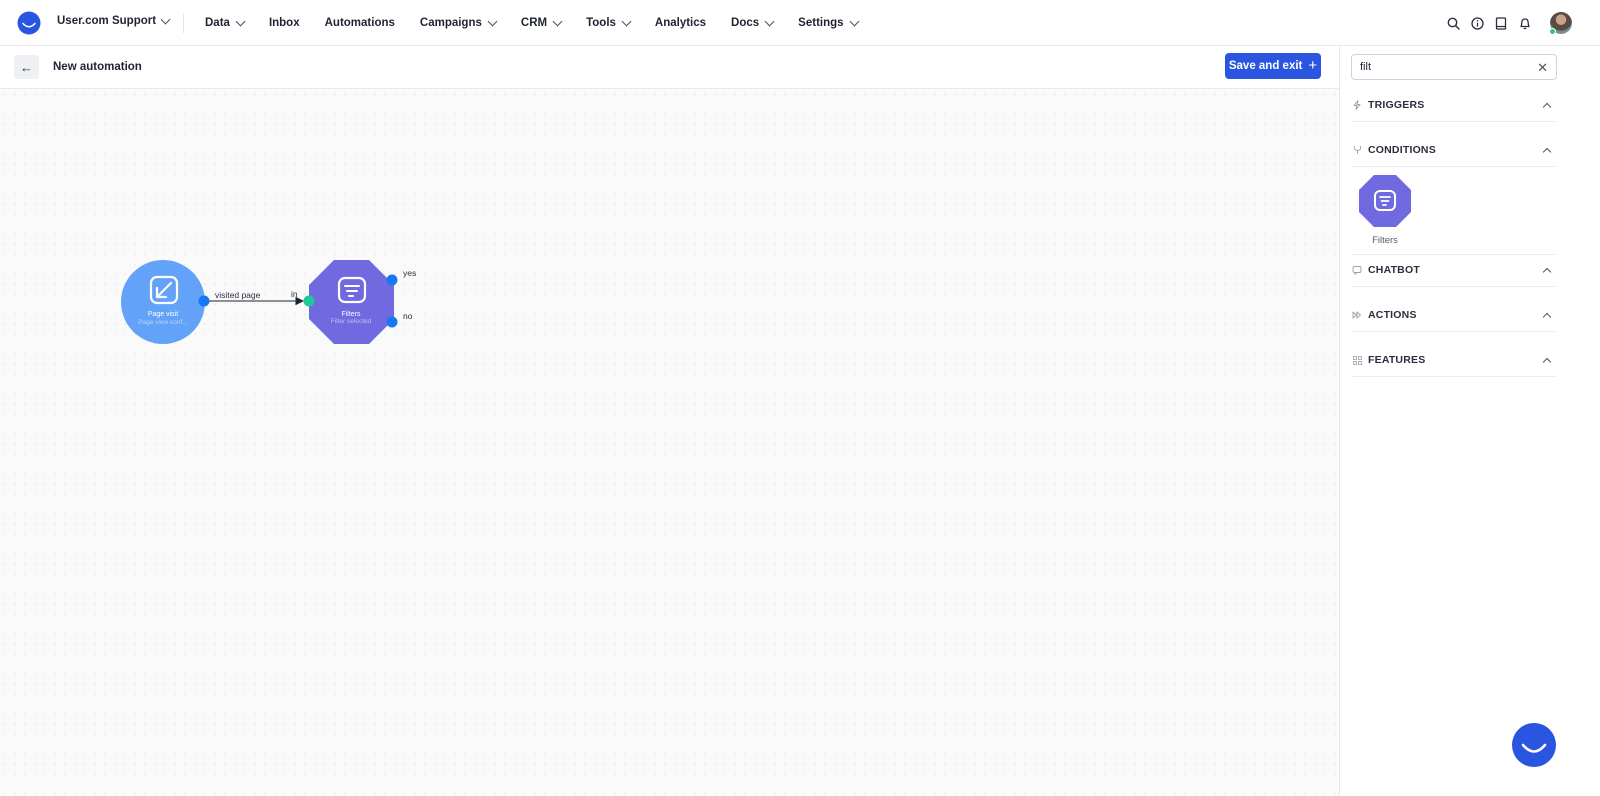 The width and height of the screenshot is (1600, 796). What do you see at coordinates (284, 23) in the screenshot?
I see `nav-inbox: Inbox` at bounding box center [284, 23].